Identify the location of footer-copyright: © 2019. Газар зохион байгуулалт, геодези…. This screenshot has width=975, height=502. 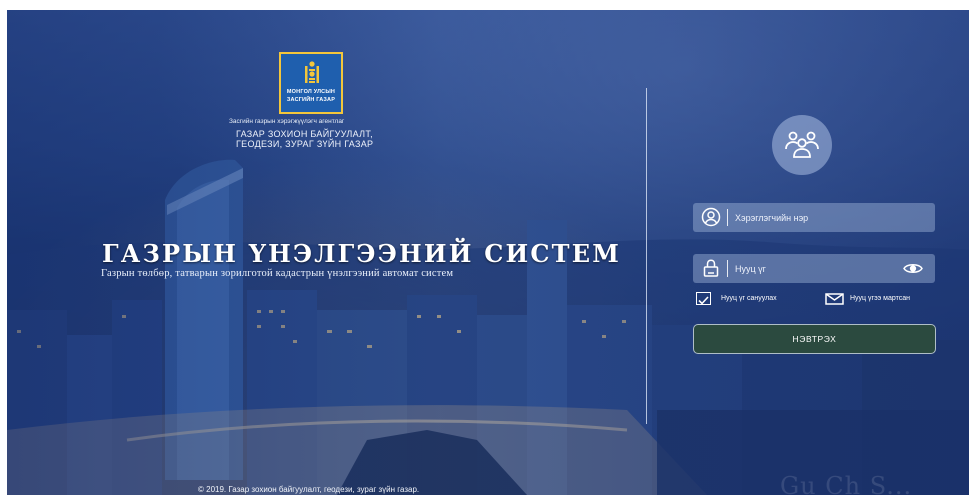
(309, 489).